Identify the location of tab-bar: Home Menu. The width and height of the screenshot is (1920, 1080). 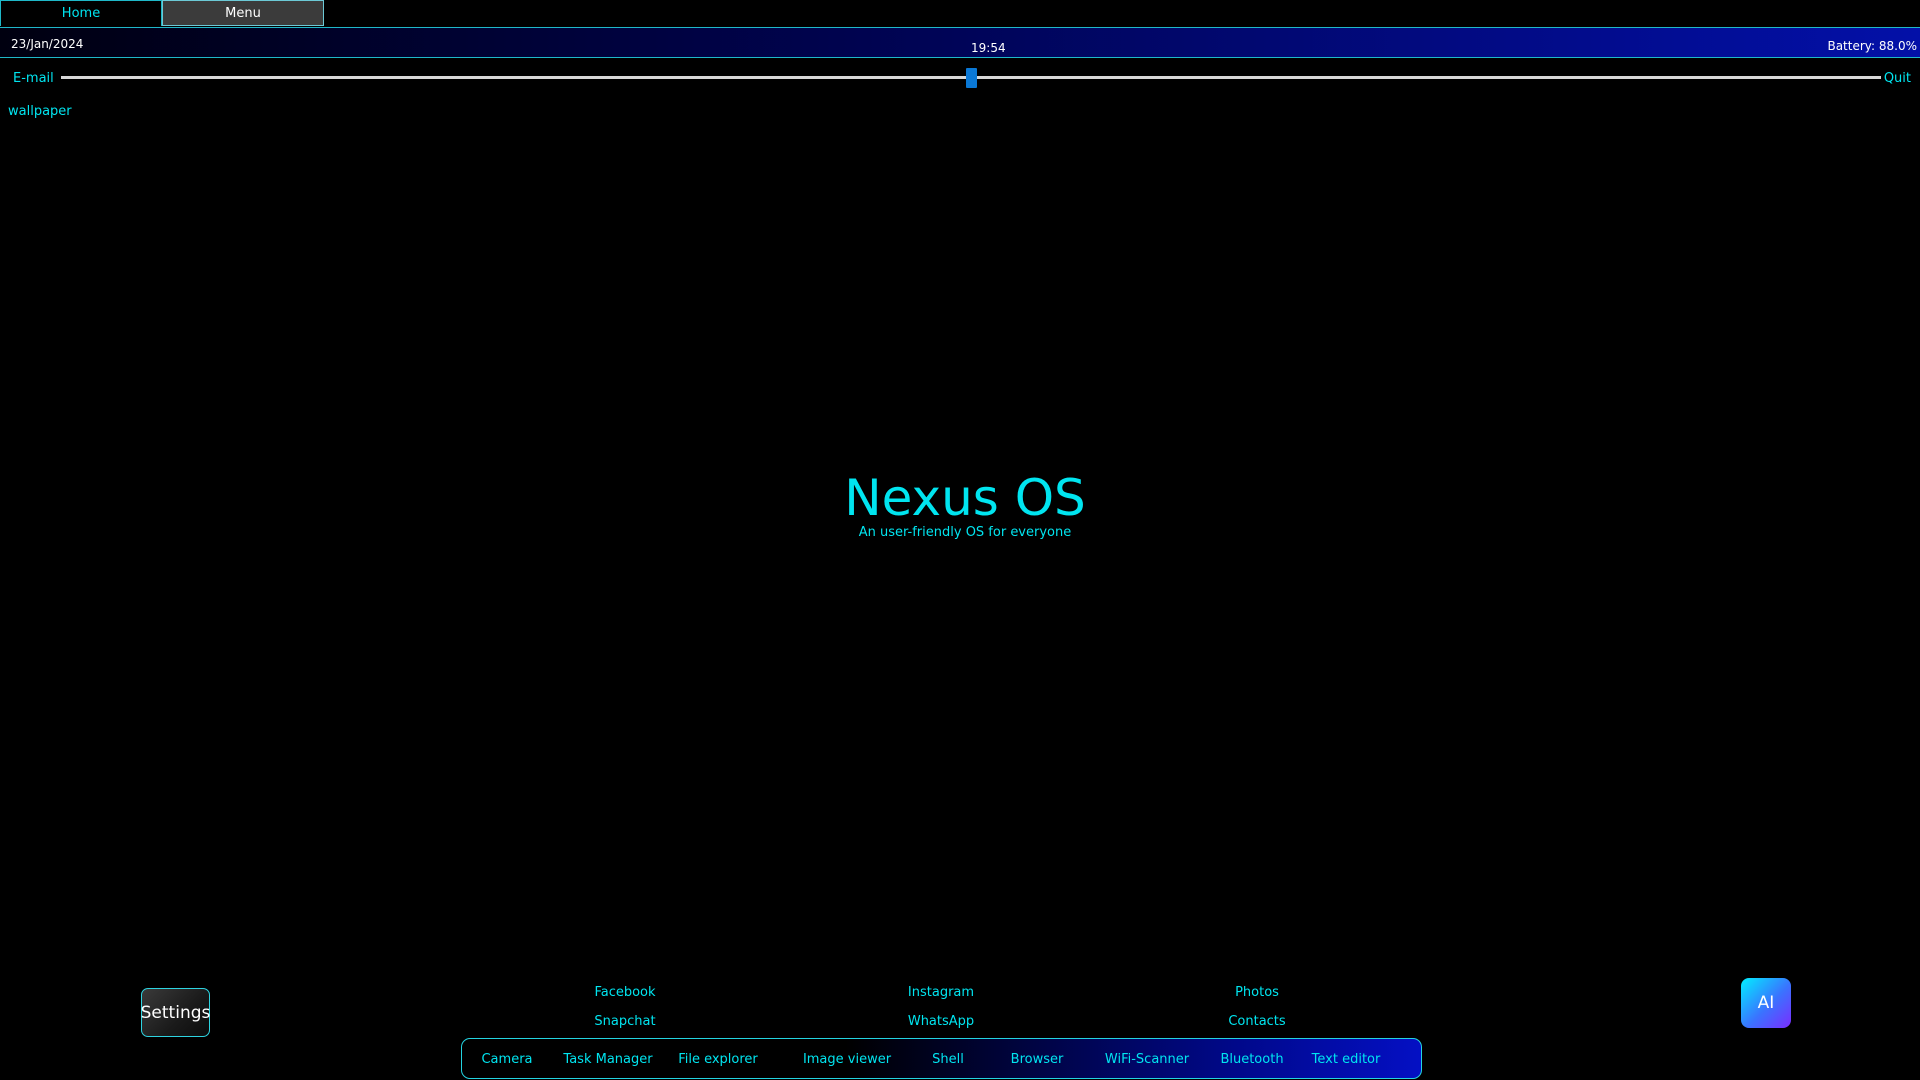
(960, 14).